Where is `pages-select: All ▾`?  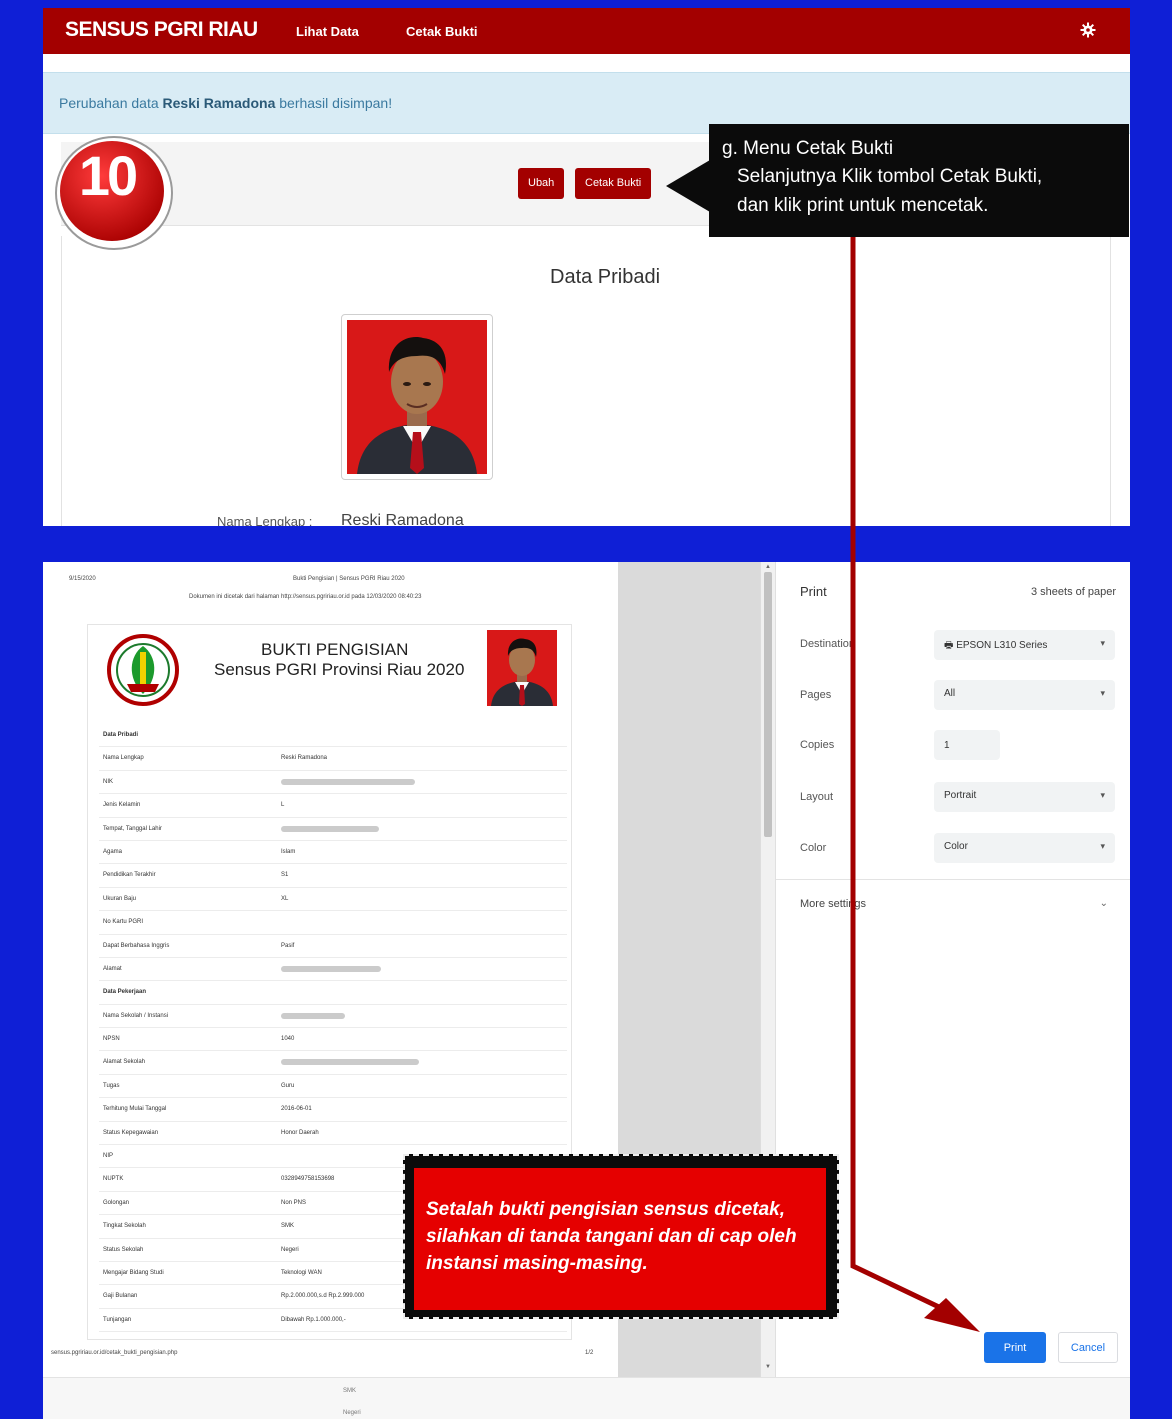 pages-select: All ▾ is located at coordinates (1024, 695).